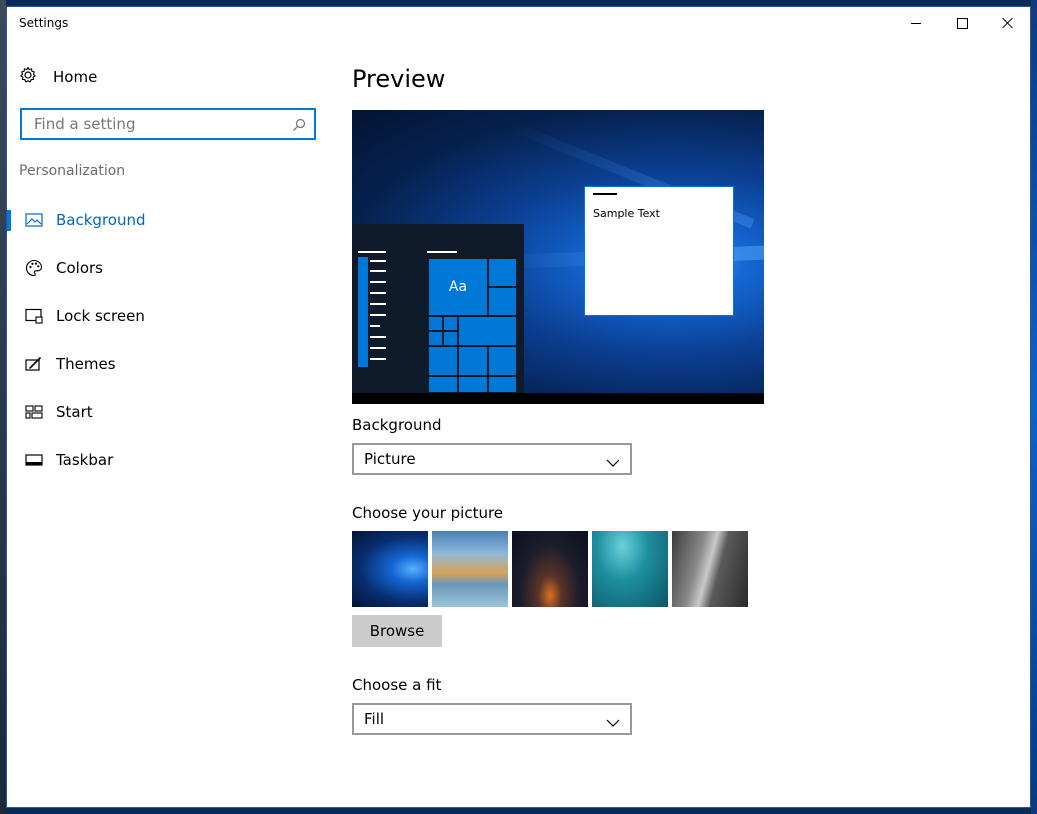 This screenshot has width=1037, height=814. What do you see at coordinates (72, 171) in the screenshot?
I see `section-heading: Personalization` at bounding box center [72, 171].